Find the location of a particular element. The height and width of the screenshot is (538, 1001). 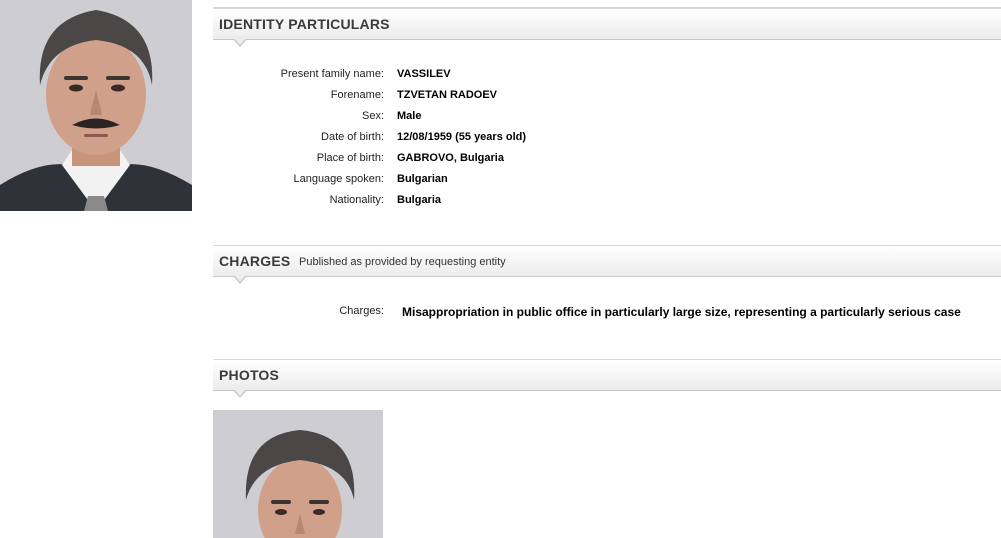

field-row-sex: Sex: Male is located at coordinates (607, 119).